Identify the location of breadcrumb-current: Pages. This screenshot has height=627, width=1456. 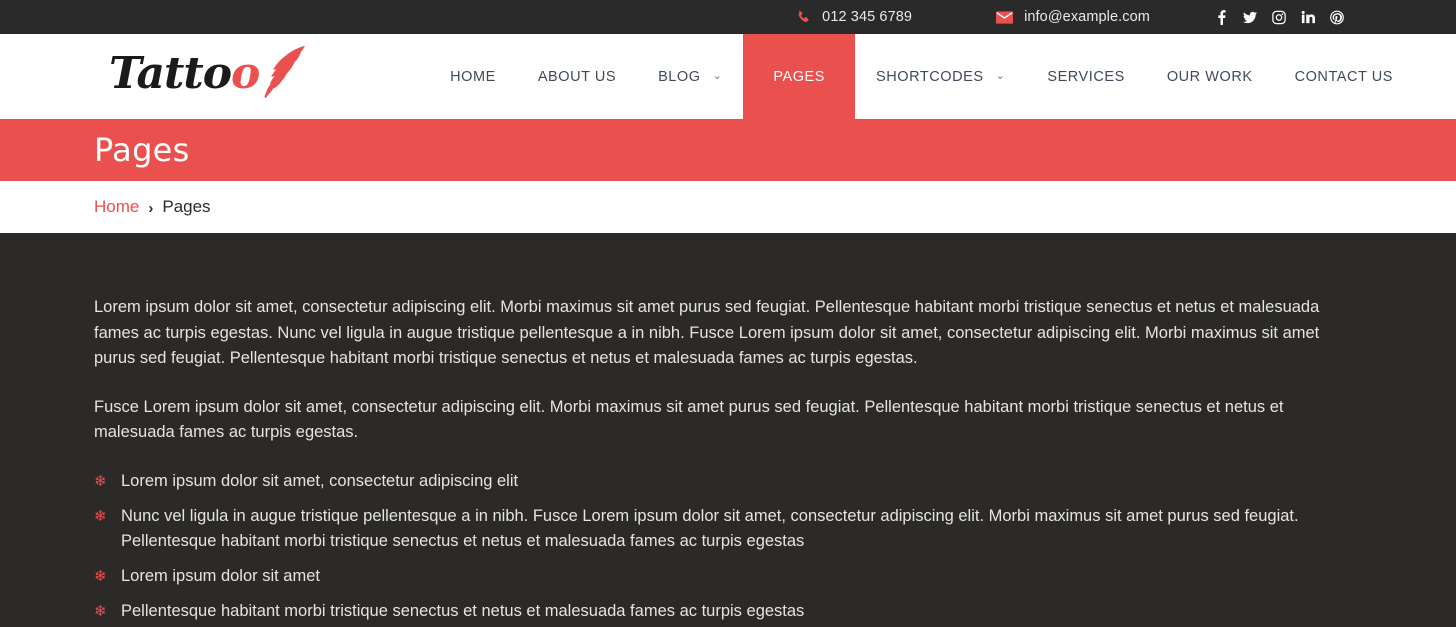
(186, 206).